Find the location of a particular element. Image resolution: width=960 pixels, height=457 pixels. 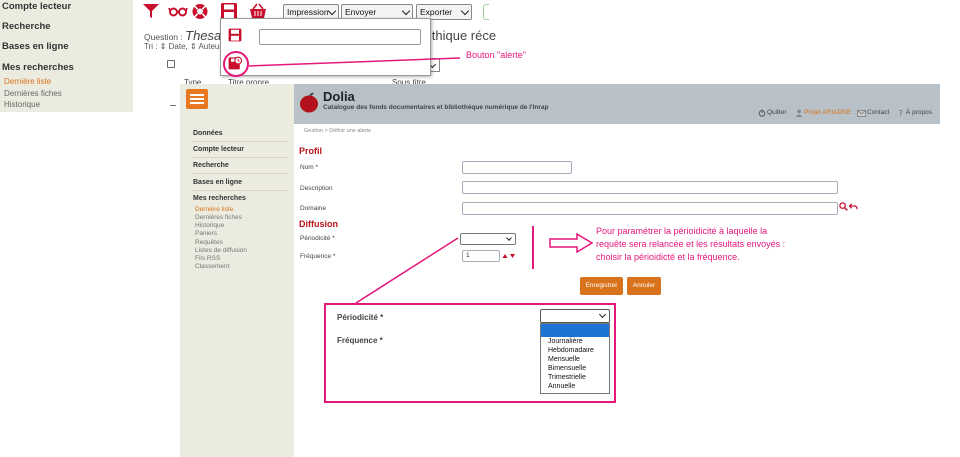

annotation-lines is located at coordinates (354, 180).